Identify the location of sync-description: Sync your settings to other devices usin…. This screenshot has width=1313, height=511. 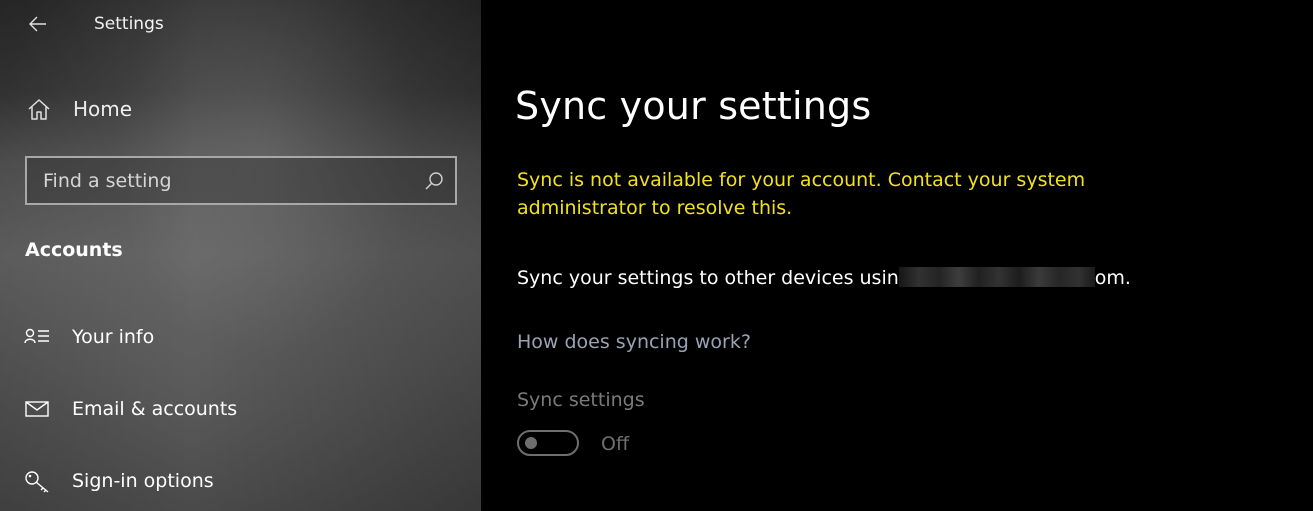
(824, 278).